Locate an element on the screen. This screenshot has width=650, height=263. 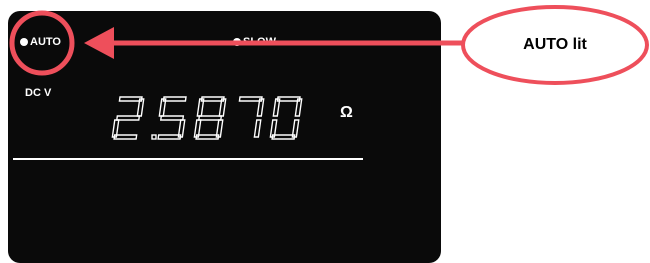
callout-arrowhead-icon is located at coordinates (99, 43).